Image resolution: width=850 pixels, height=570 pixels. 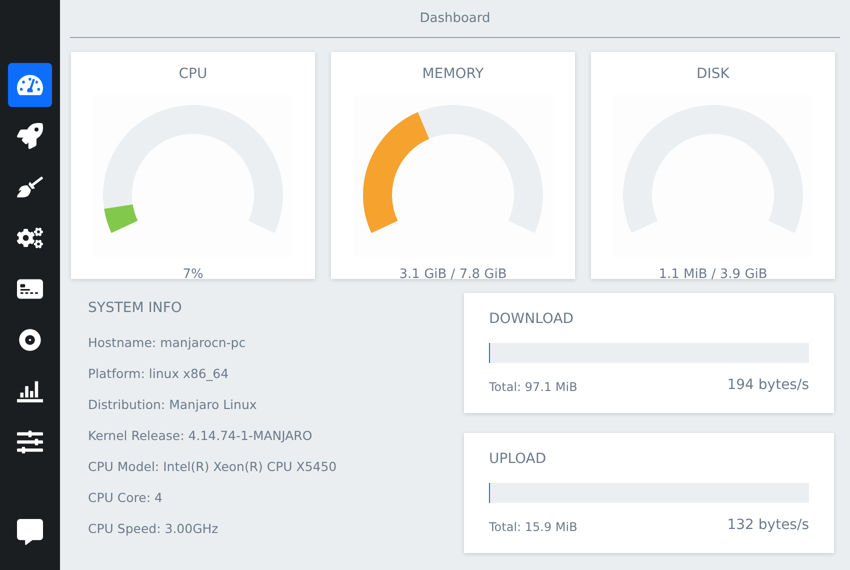 What do you see at coordinates (533, 527) in the screenshot?
I see `network-total: Total: 15.9 MiB` at bounding box center [533, 527].